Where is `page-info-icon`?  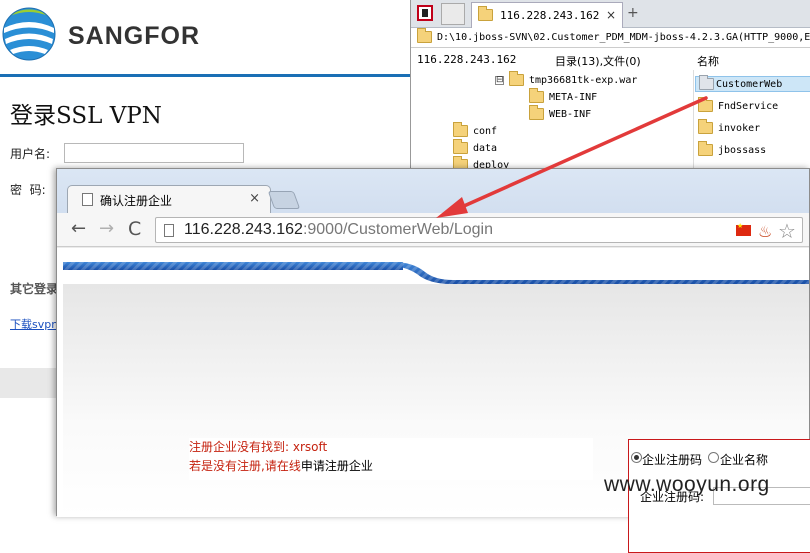
page-info-icon is located at coordinates (169, 230).